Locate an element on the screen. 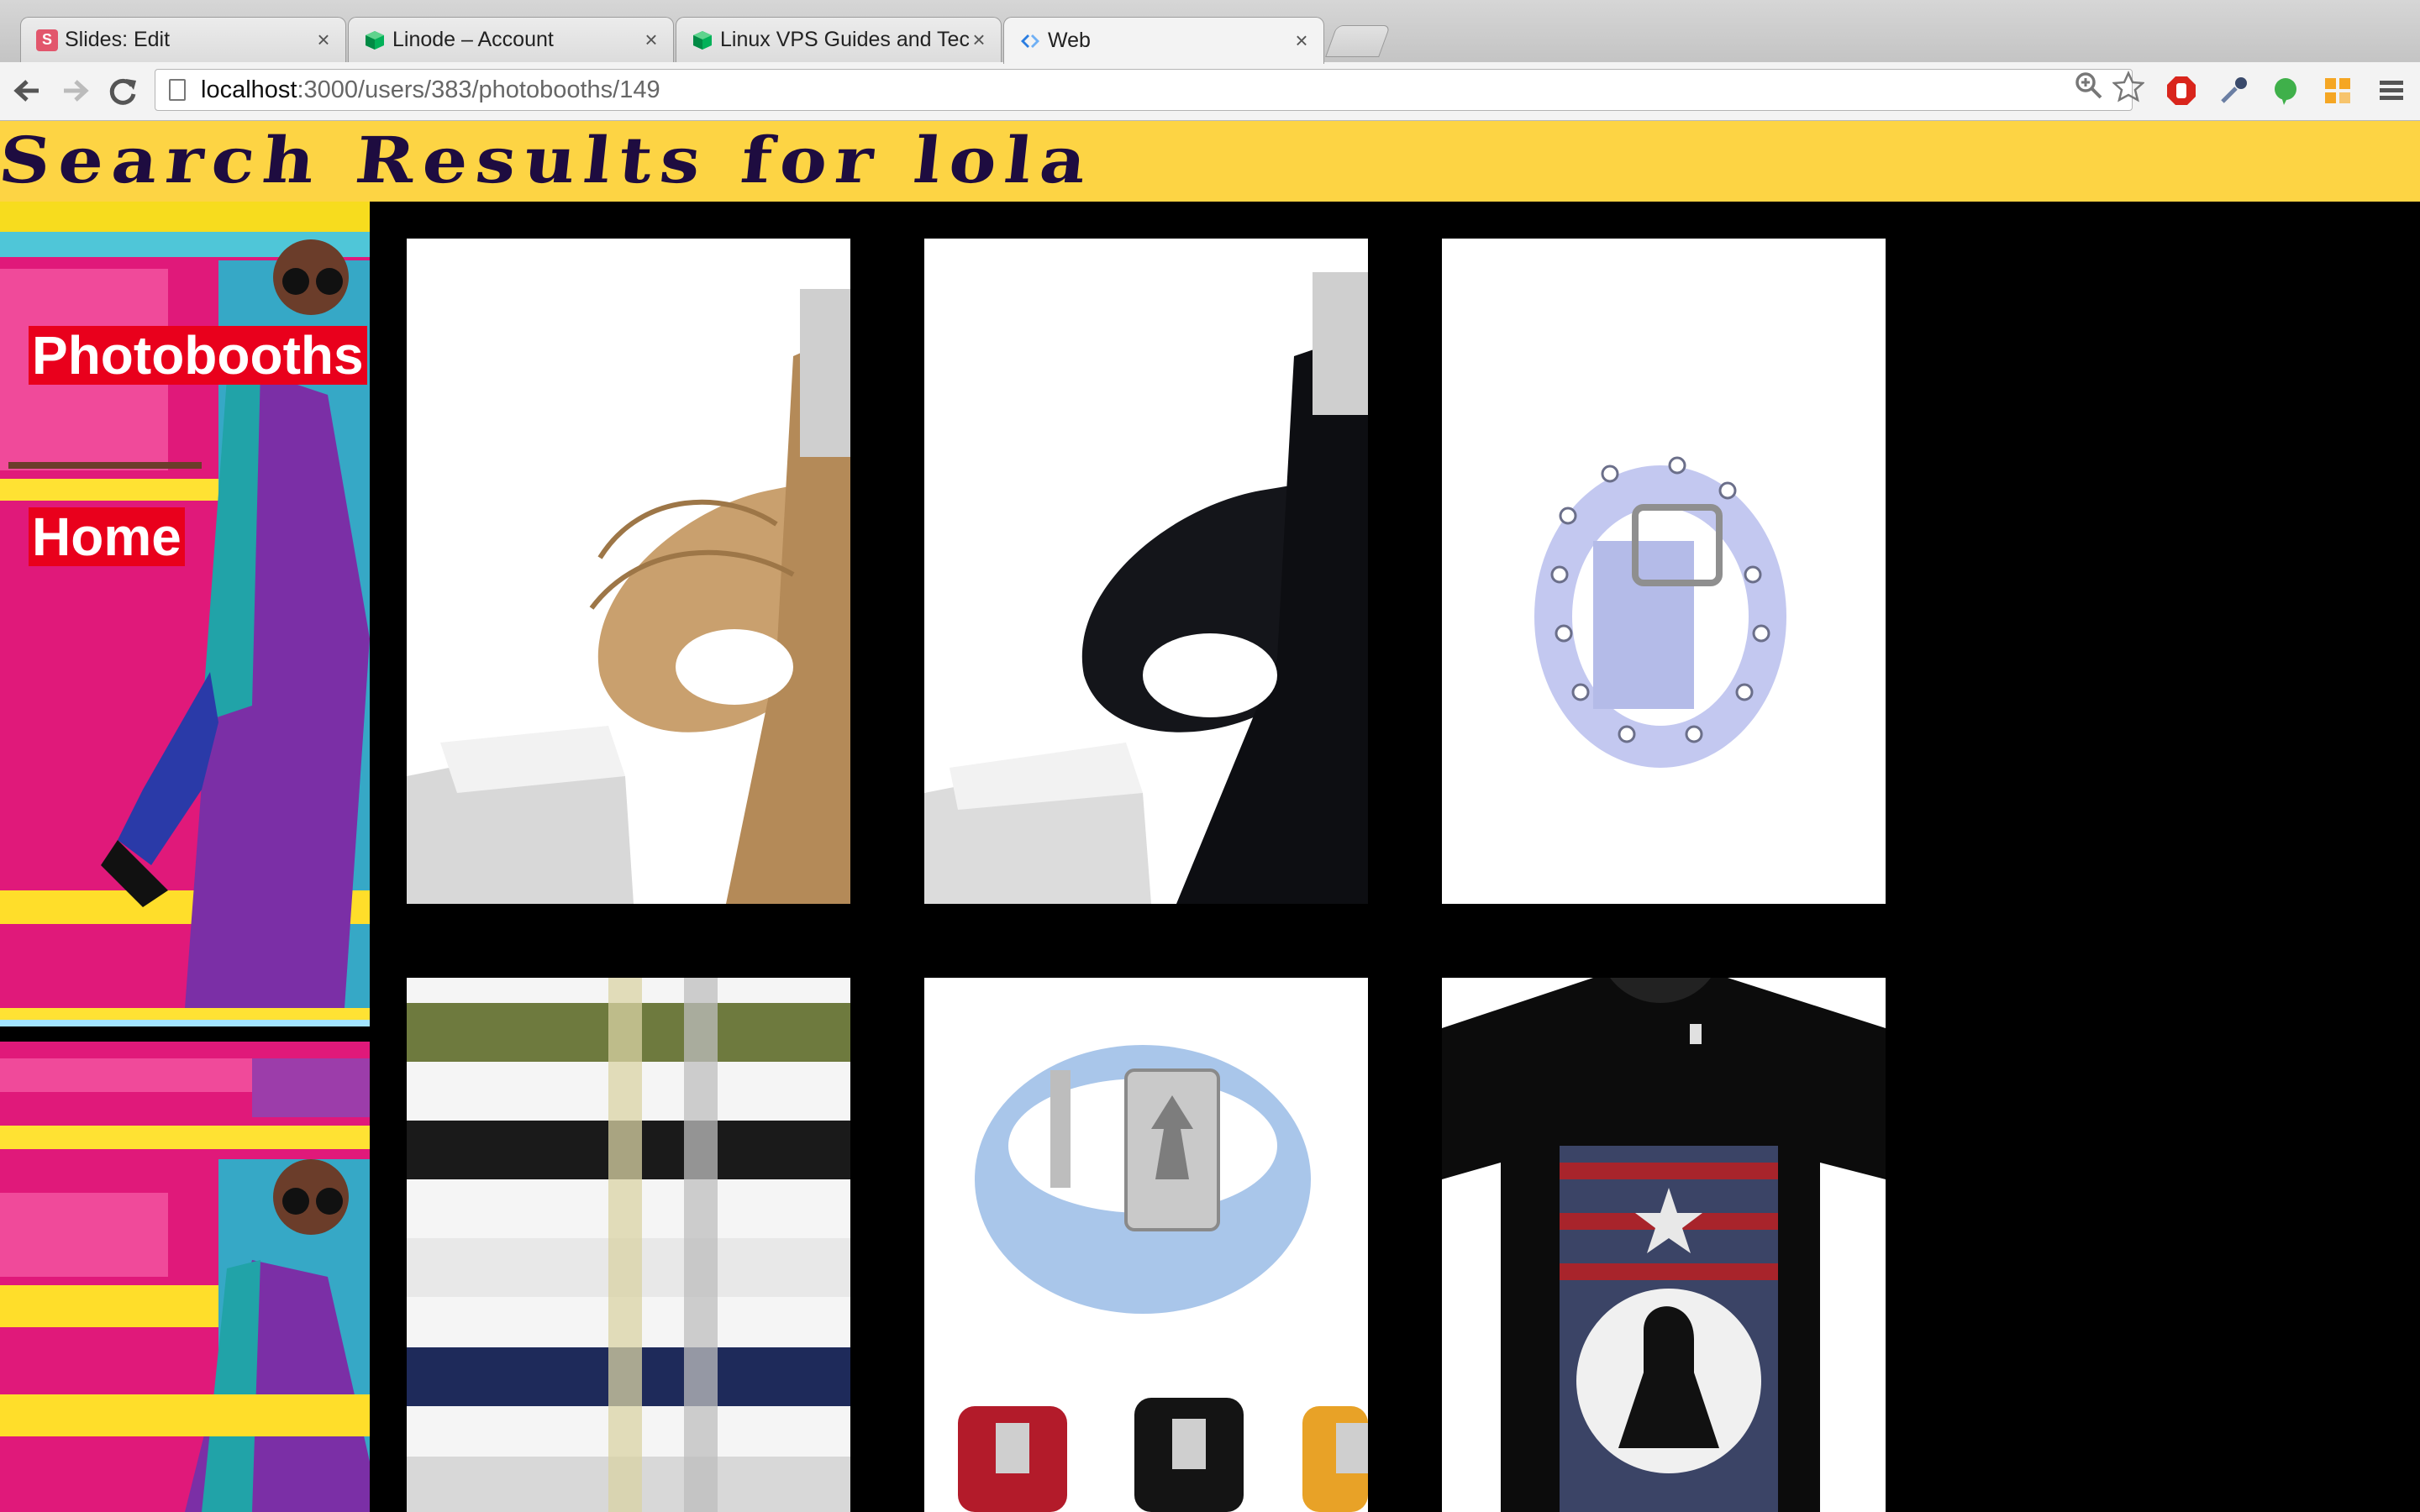 Image resolution: width=2420 pixels, height=1512 pixels. sidebar: Photobooths Home is located at coordinates (185, 857).